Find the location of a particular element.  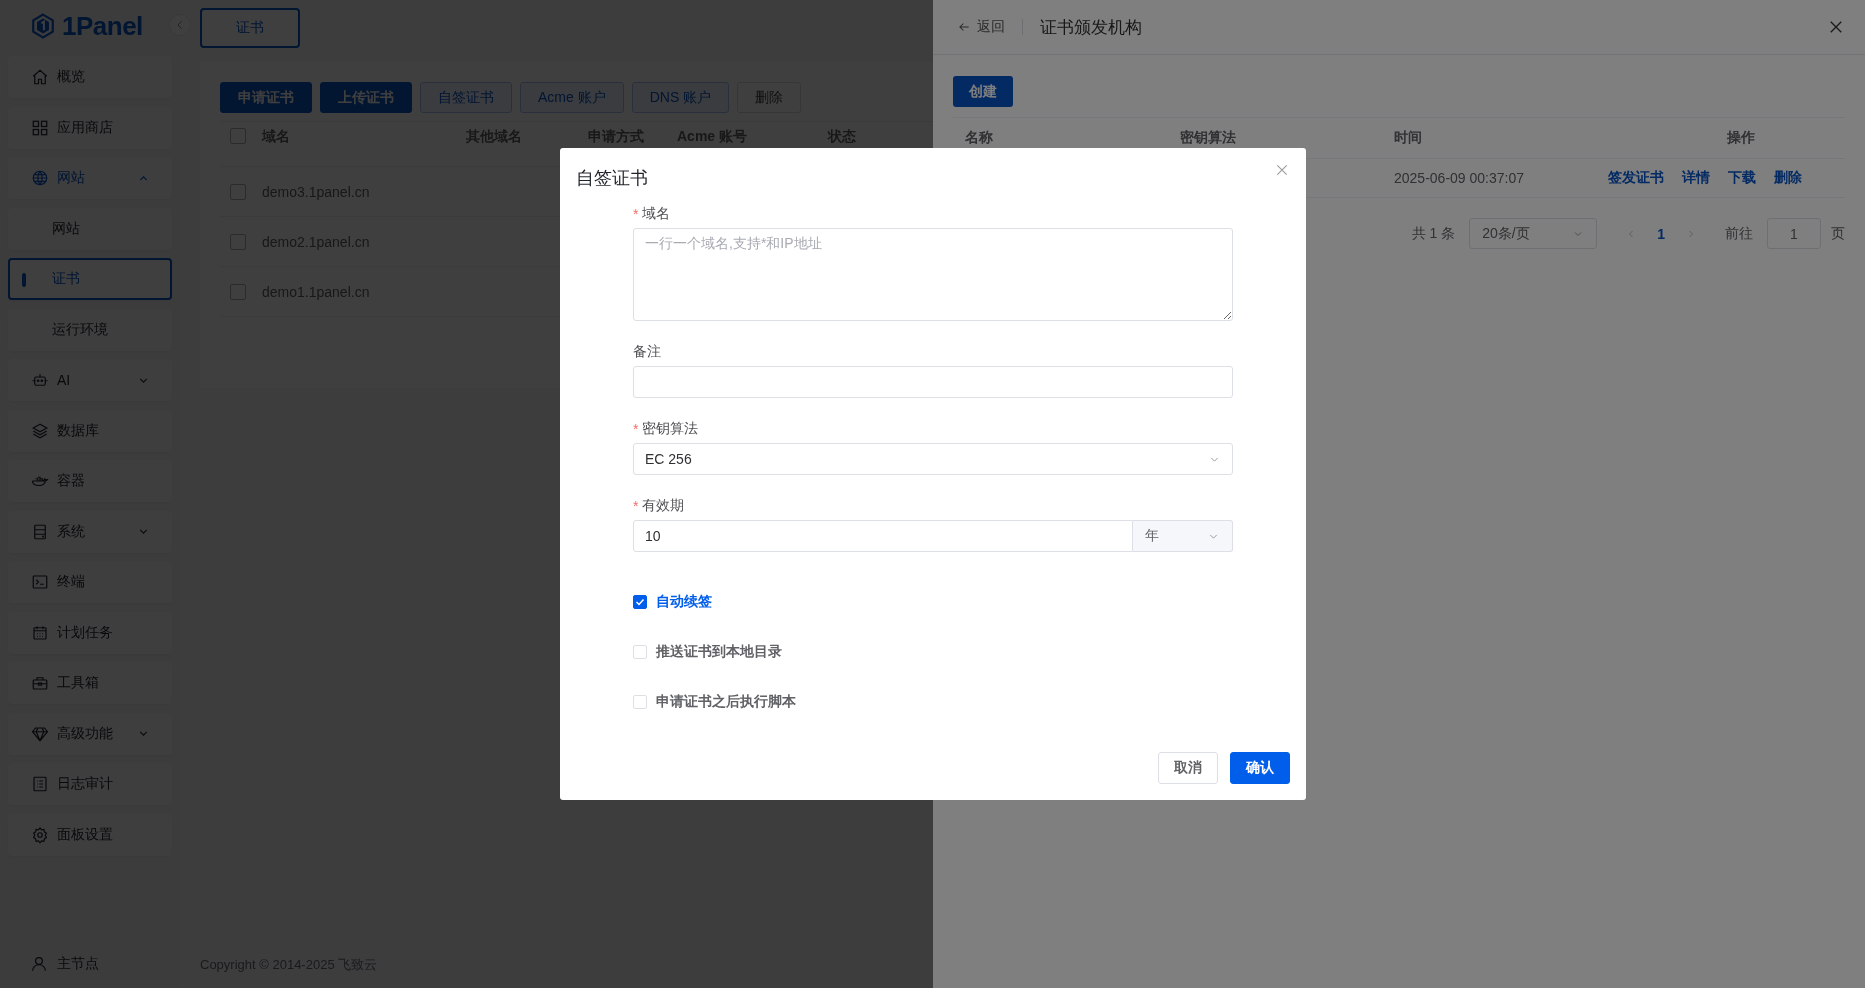

field-label: 密钥算法 is located at coordinates (670, 429).